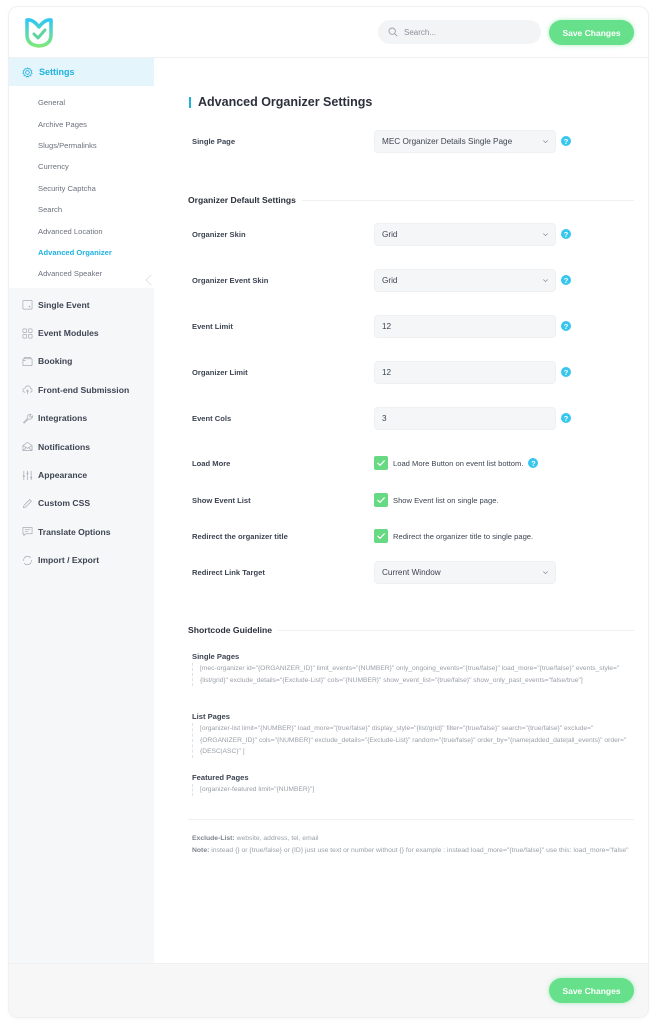 This screenshot has height=1024, width=659. I want to click on organizer-skin-select: Grid, so click(465, 234).